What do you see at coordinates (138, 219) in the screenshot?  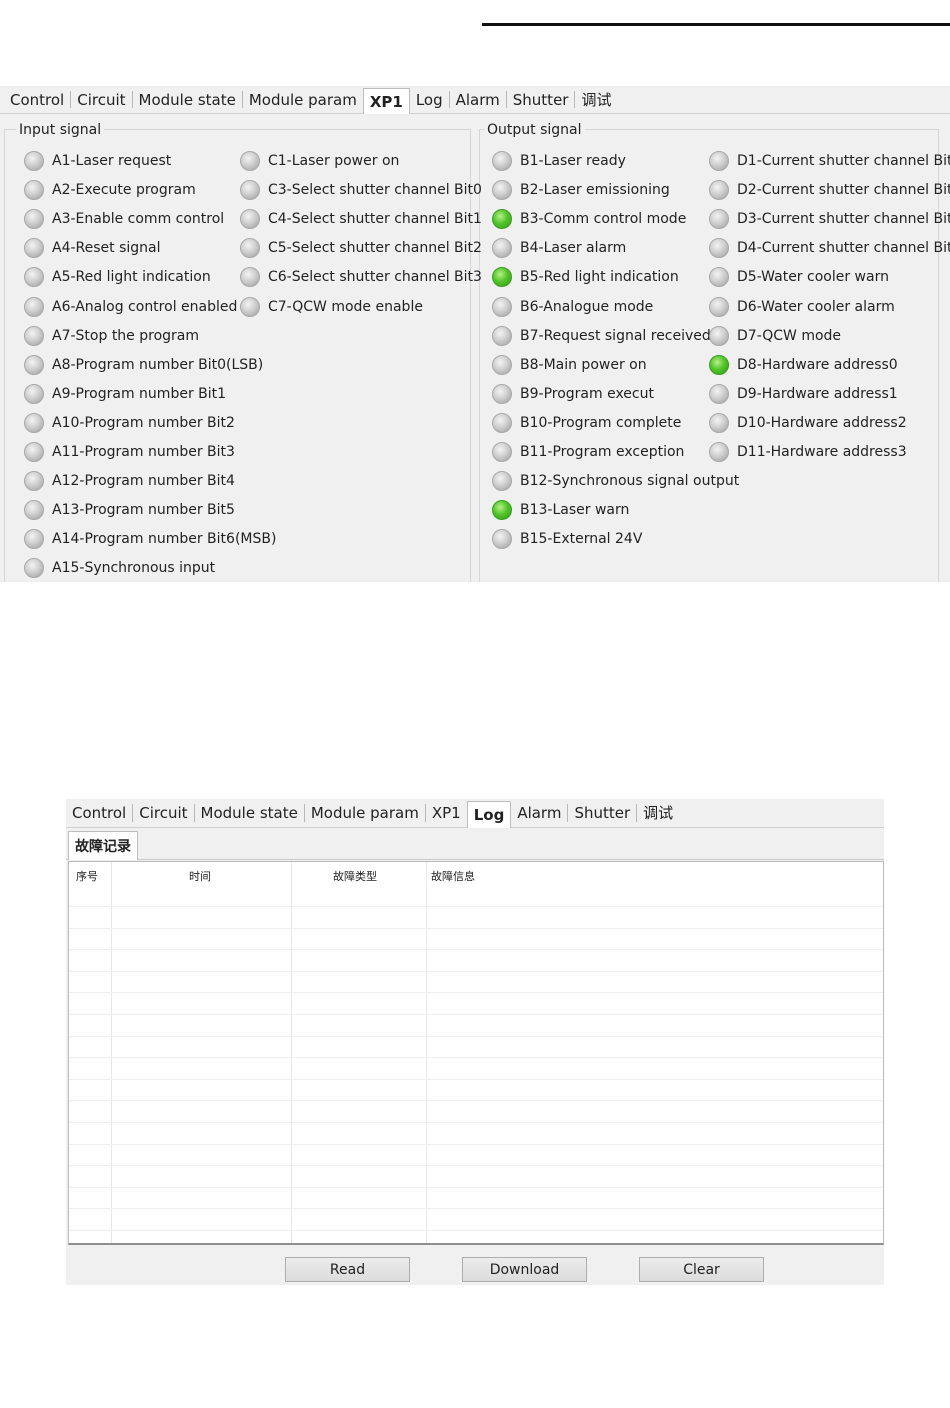 I see `signal-label: A3-Enable comm control` at bounding box center [138, 219].